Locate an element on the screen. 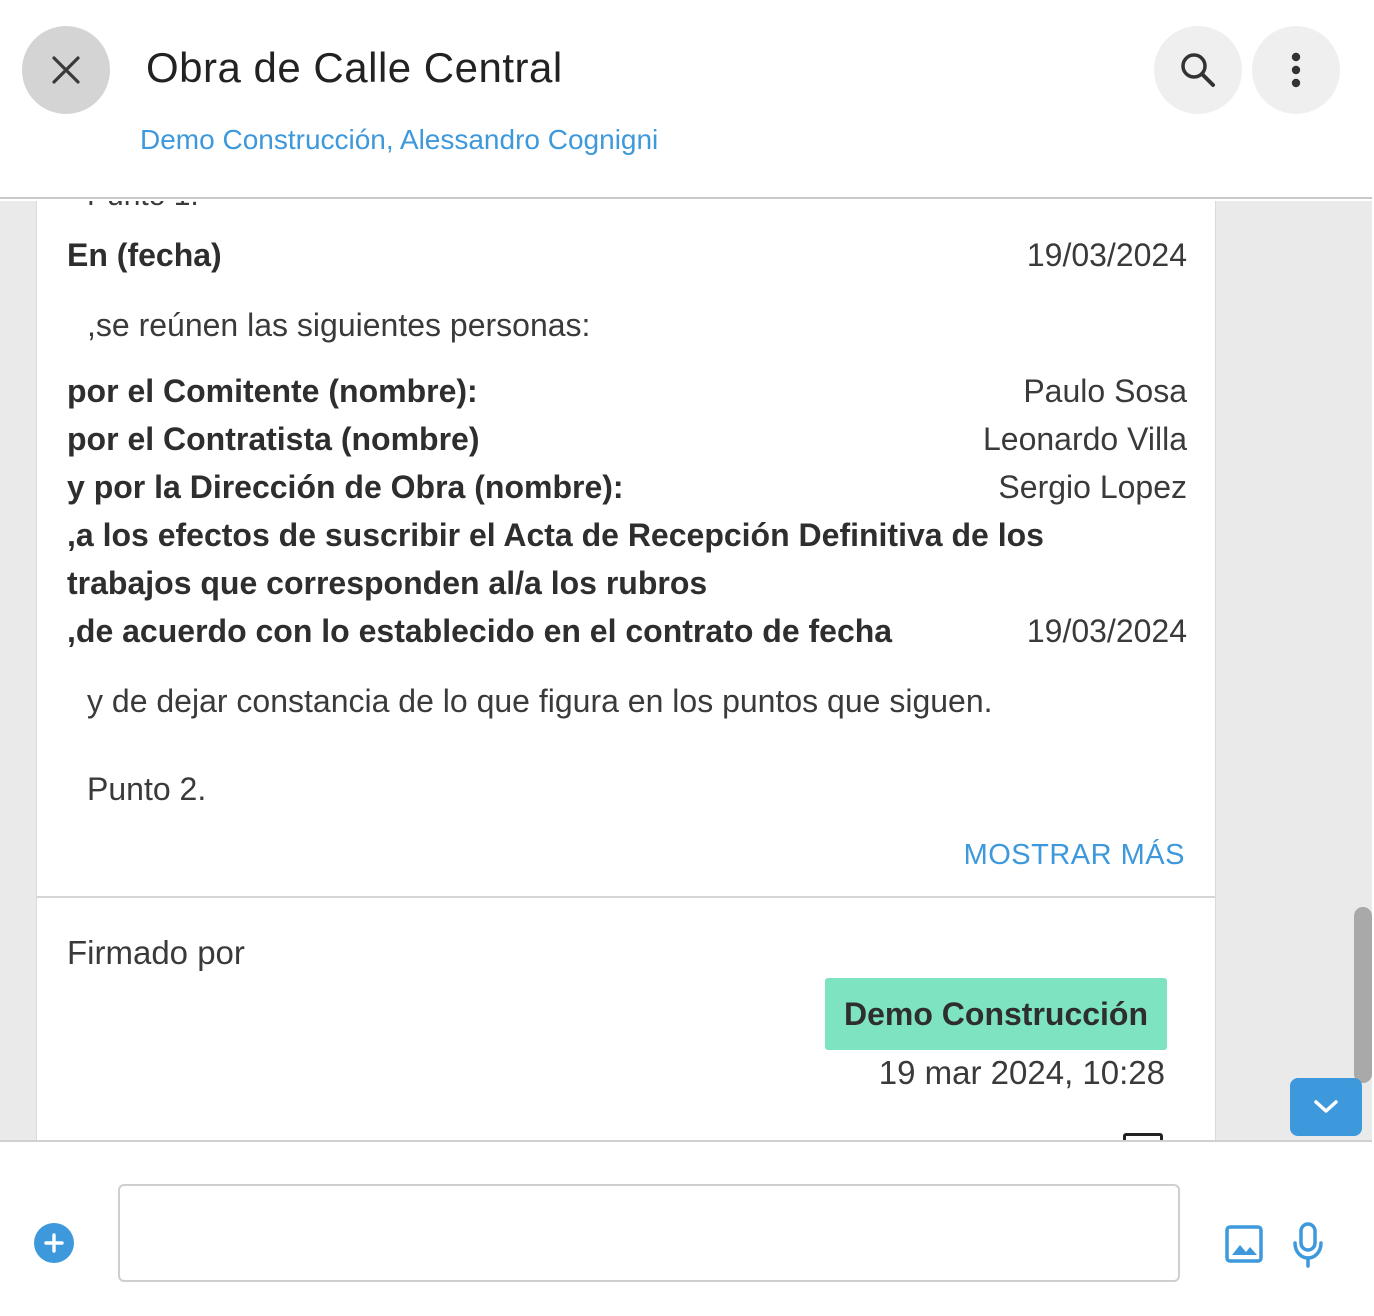 Image resolution: width=1374 pixels, height=1316 pixels. person-label: y por la Dirección de Obra (nombre): is located at coordinates (345, 487).